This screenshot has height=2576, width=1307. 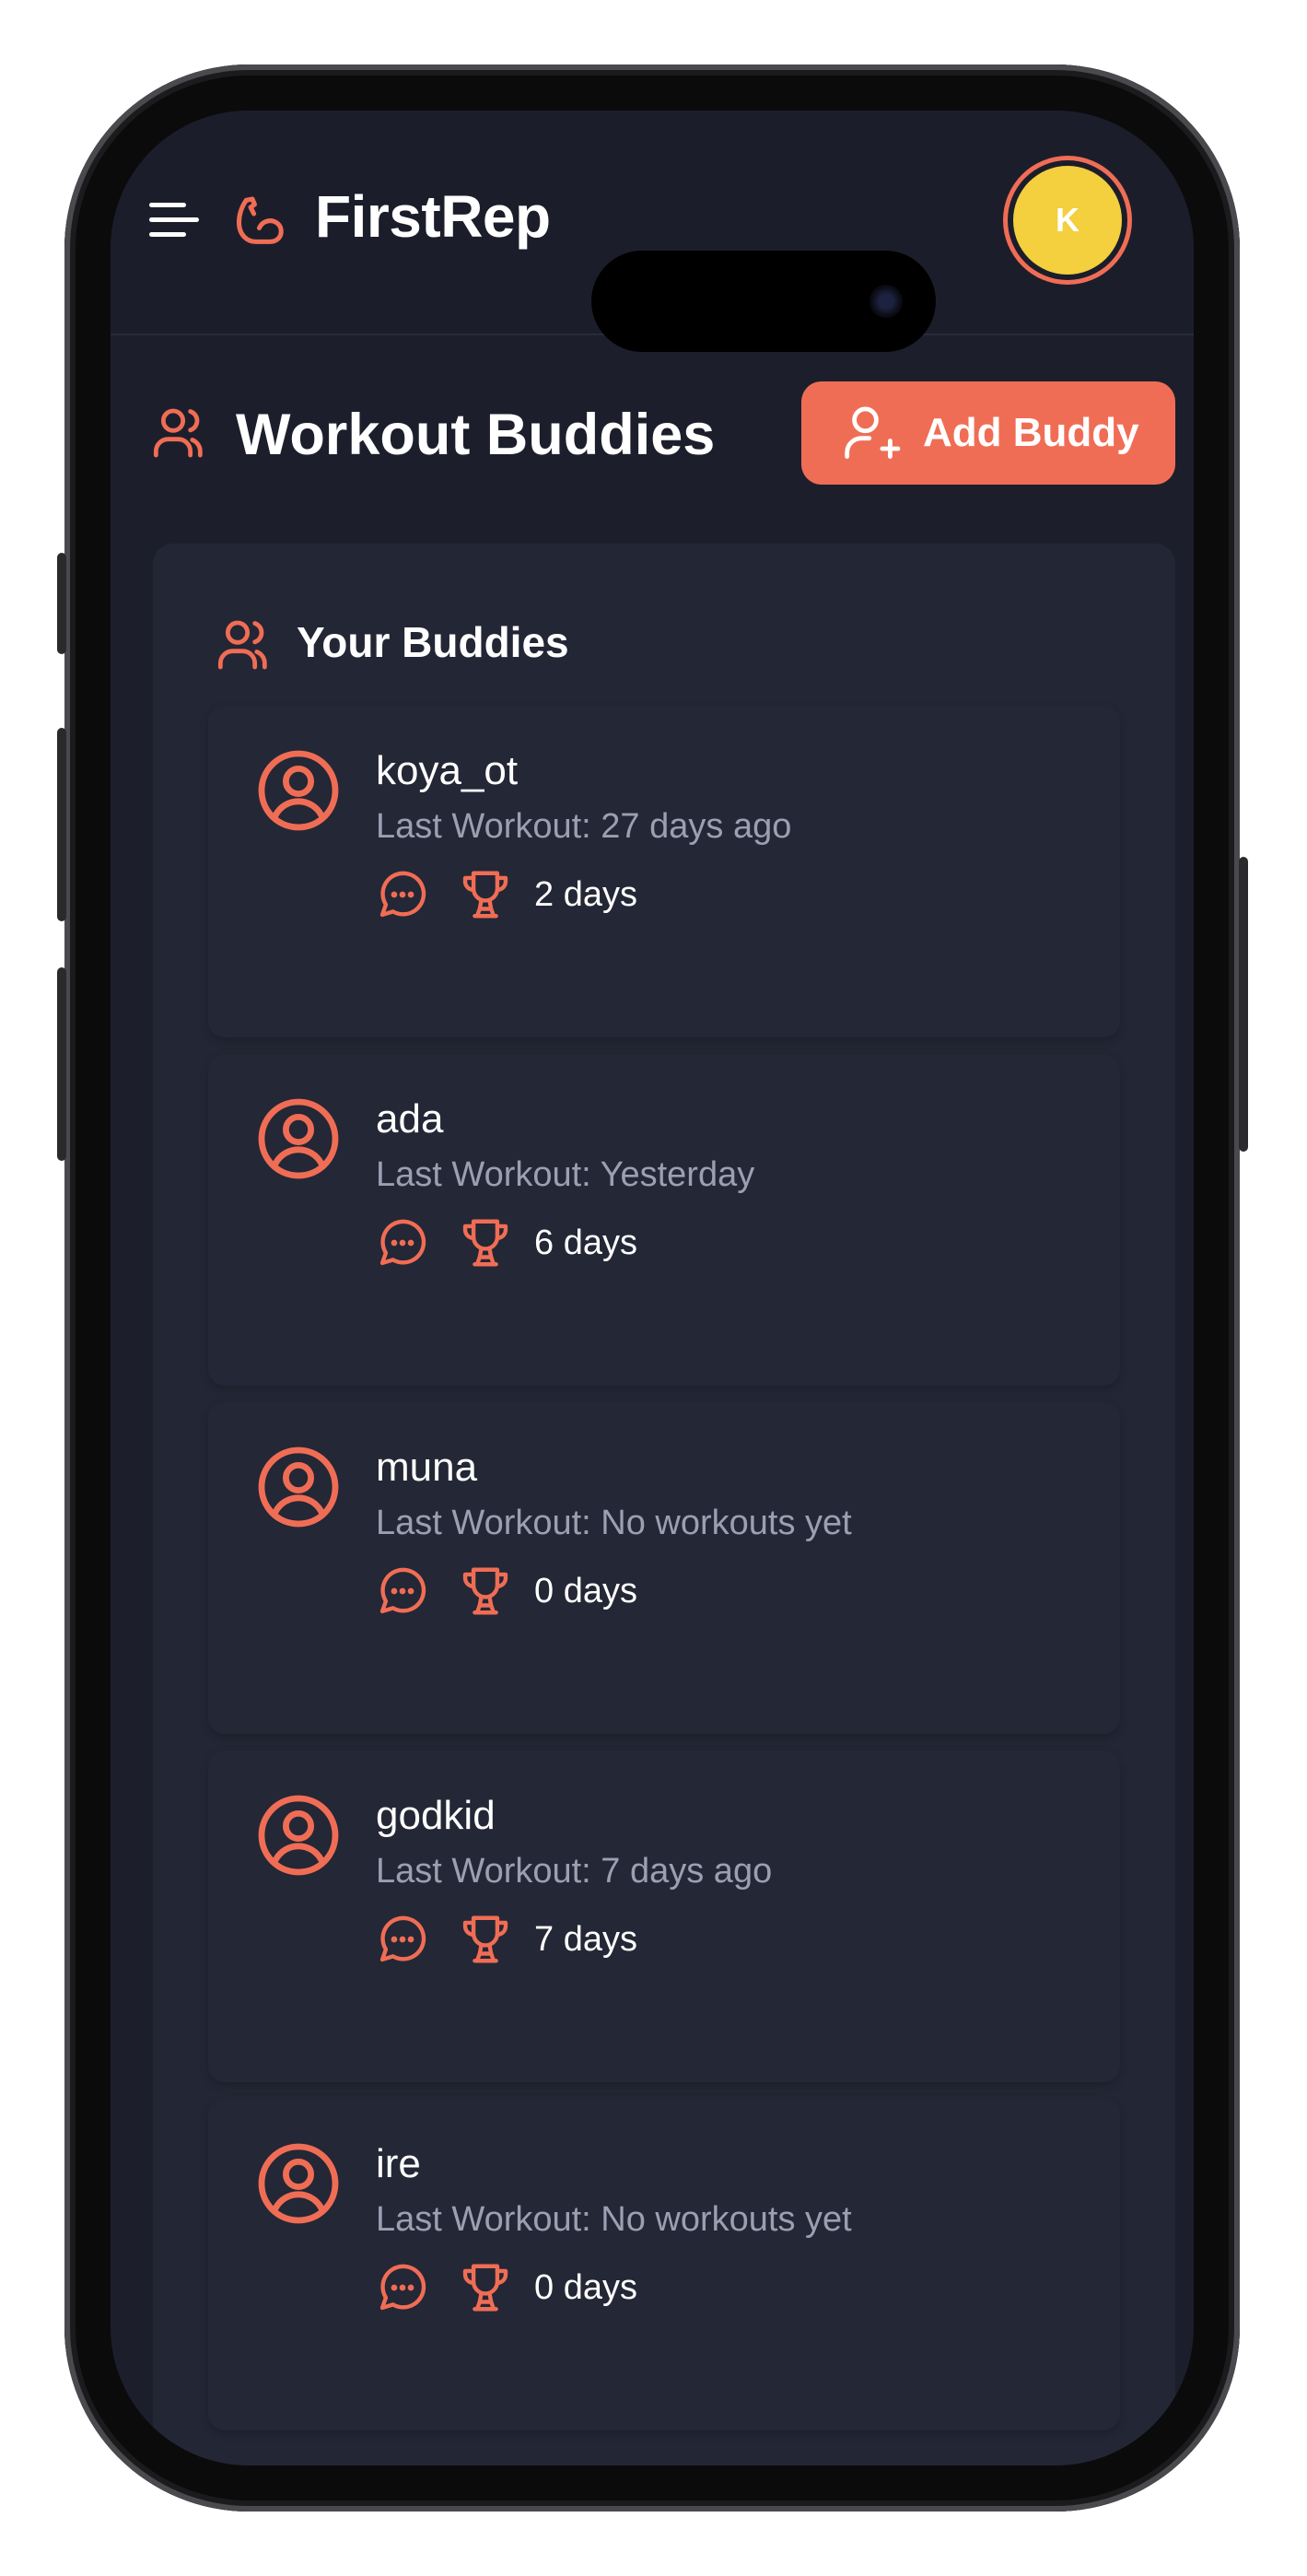 What do you see at coordinates (427, 1467) in the screenshot?
I see `buddy-name: muna` at bounding box center [427, 1467].